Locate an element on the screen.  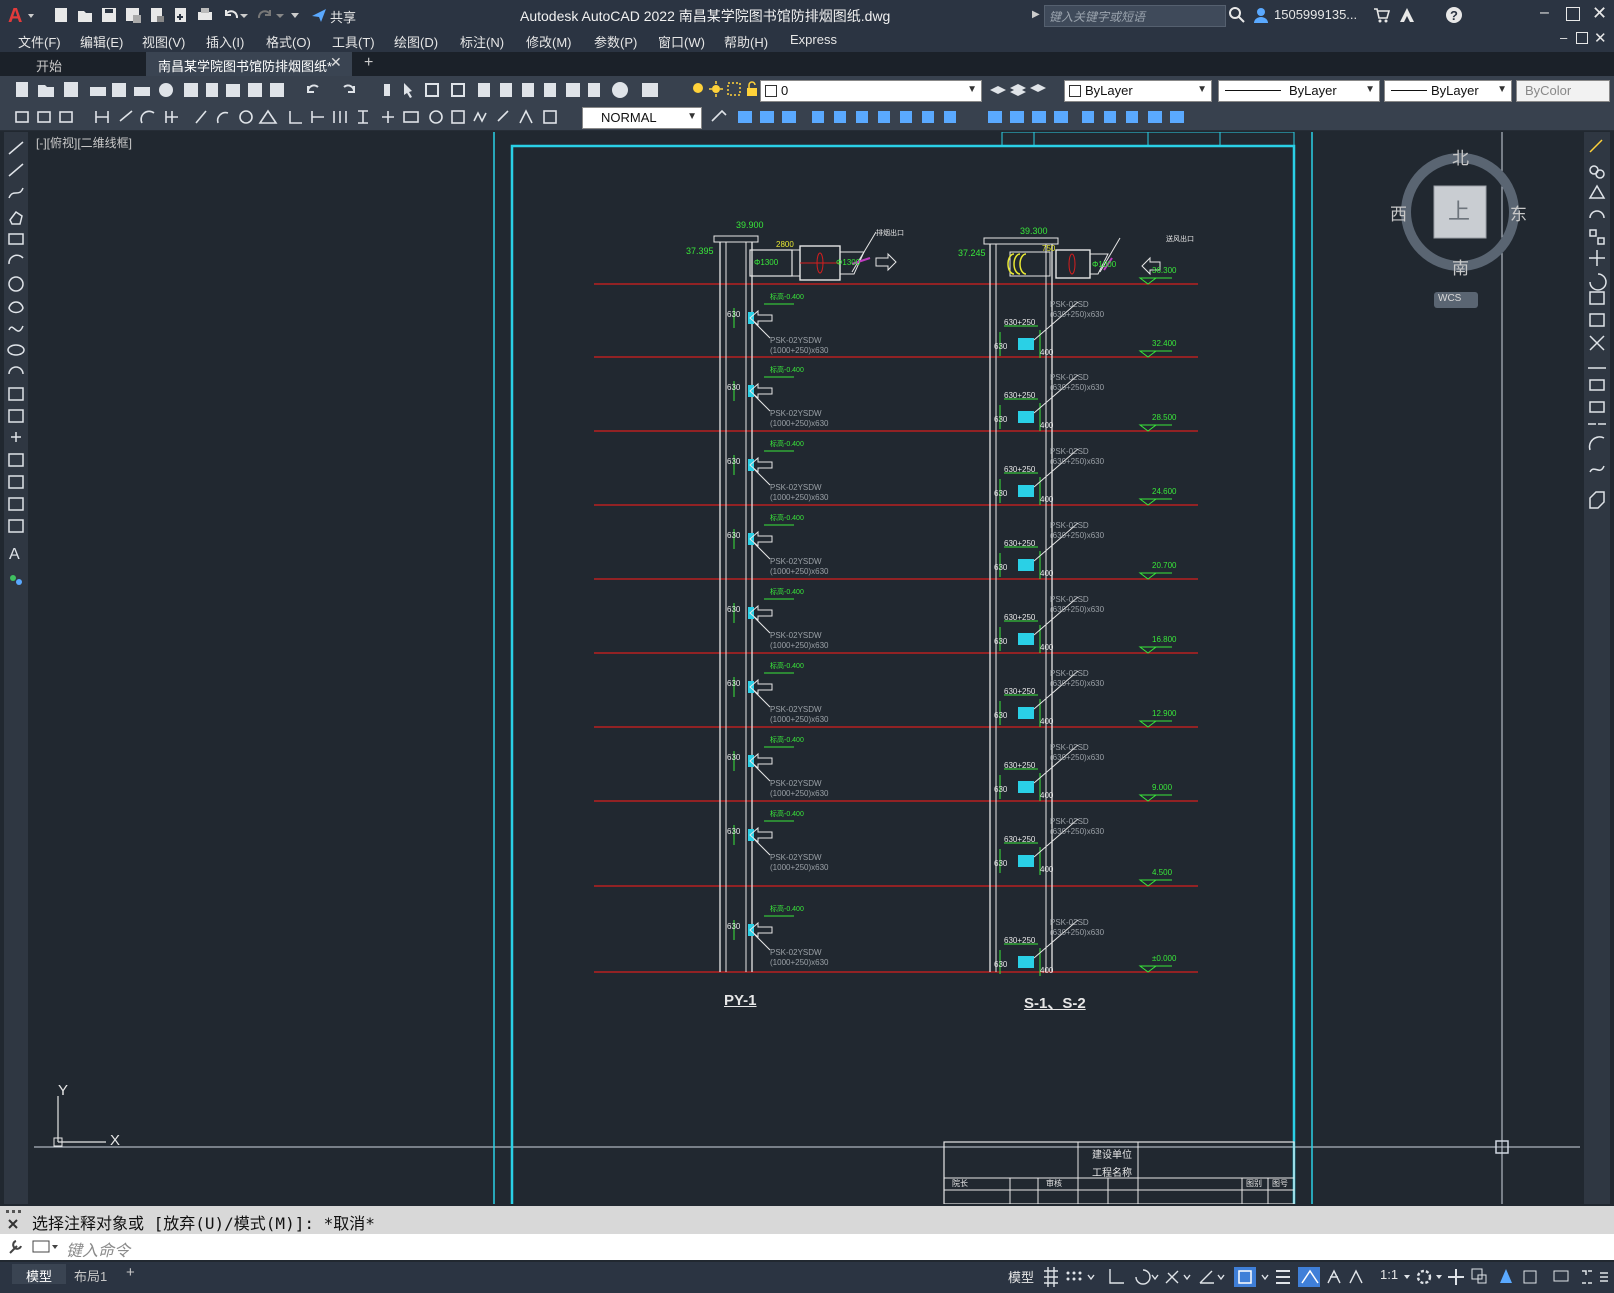
menu-express: Express is located at coordinates (813, 39).